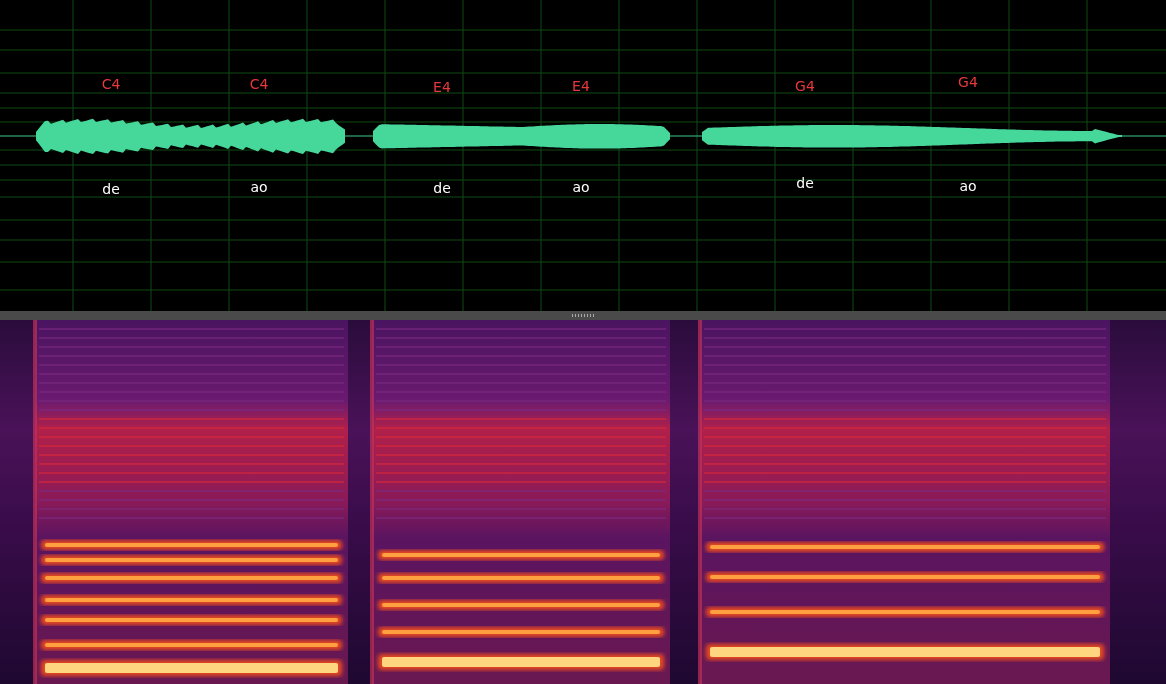 Image resolution: width=1166 pixels, height=684 pixels. Describe the element at coordinates (583, 315) in the screenshot. I see `splitter-grip` at that location.